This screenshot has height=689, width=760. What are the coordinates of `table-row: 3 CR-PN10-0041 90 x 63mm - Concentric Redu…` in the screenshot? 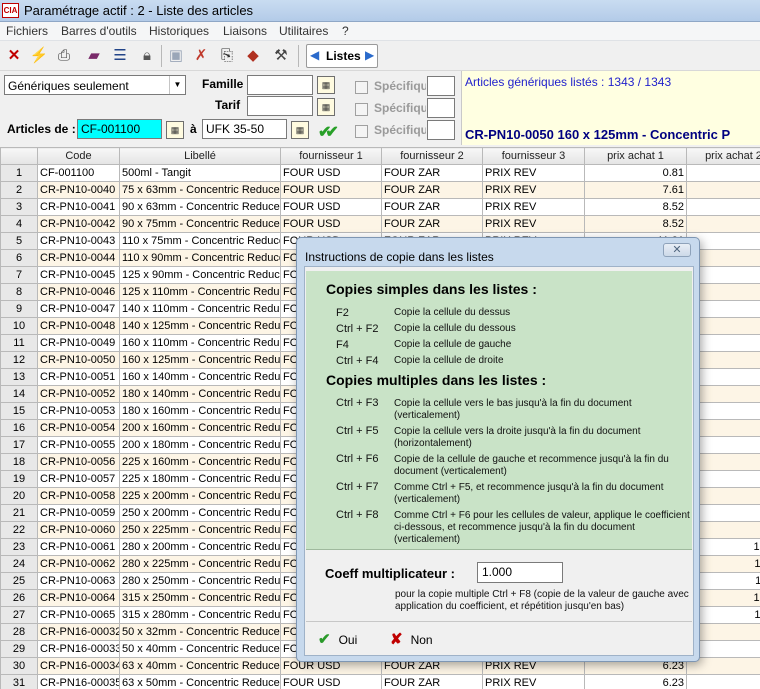 It's located at (380, 207).